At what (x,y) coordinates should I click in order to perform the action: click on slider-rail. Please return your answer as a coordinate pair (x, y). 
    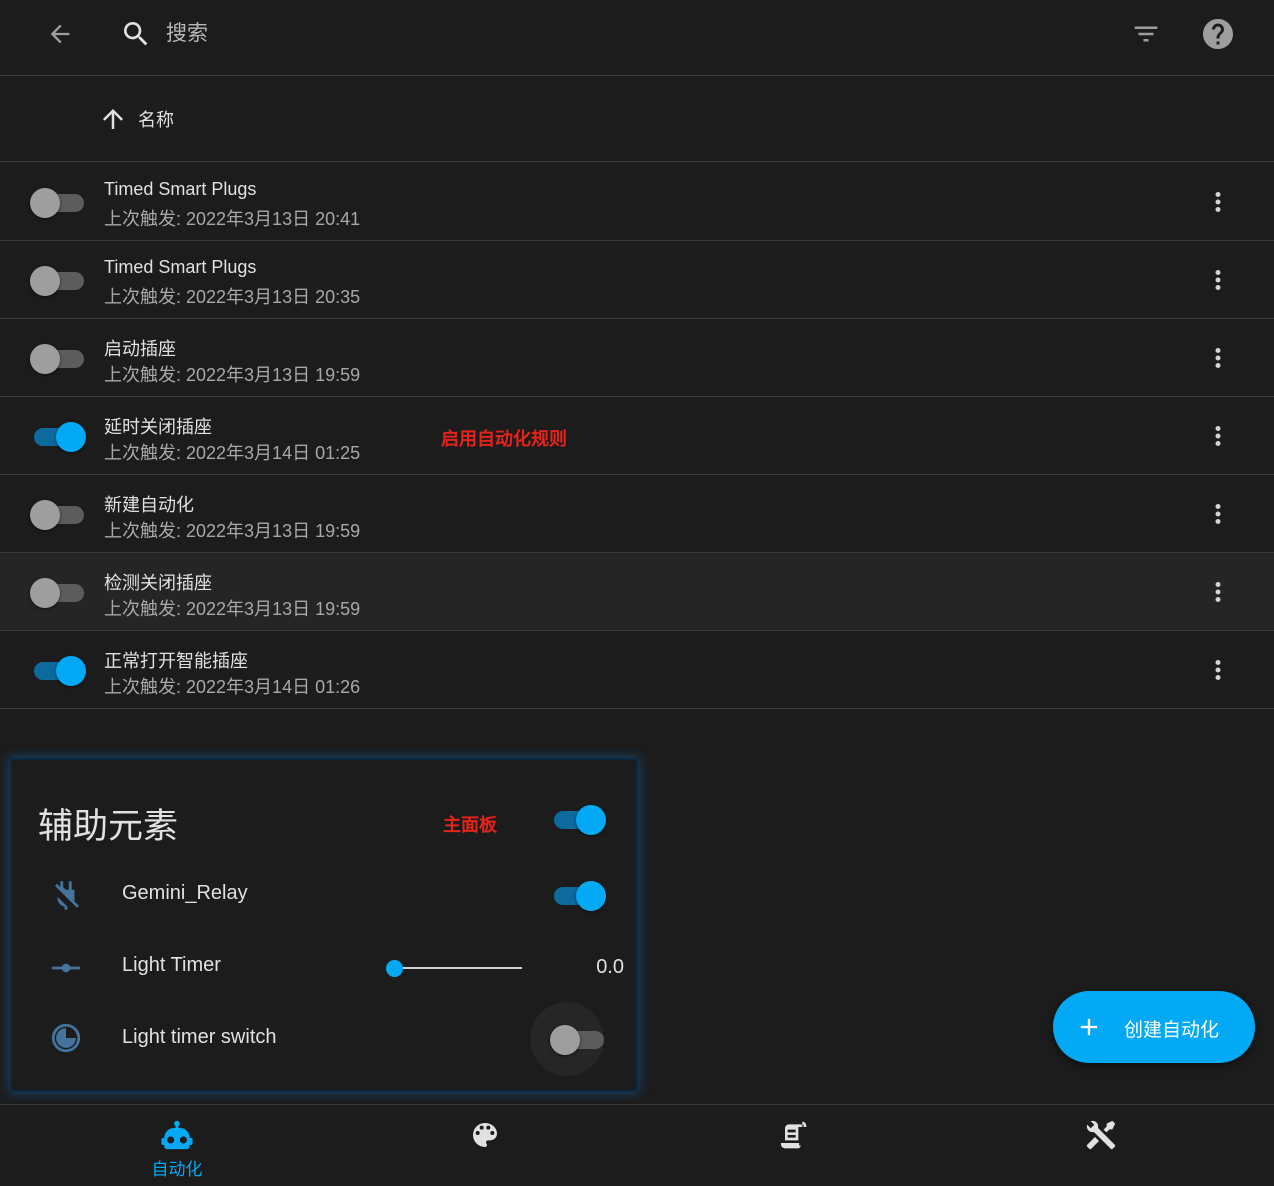
    Looking at the image, I should click on (458, 968).